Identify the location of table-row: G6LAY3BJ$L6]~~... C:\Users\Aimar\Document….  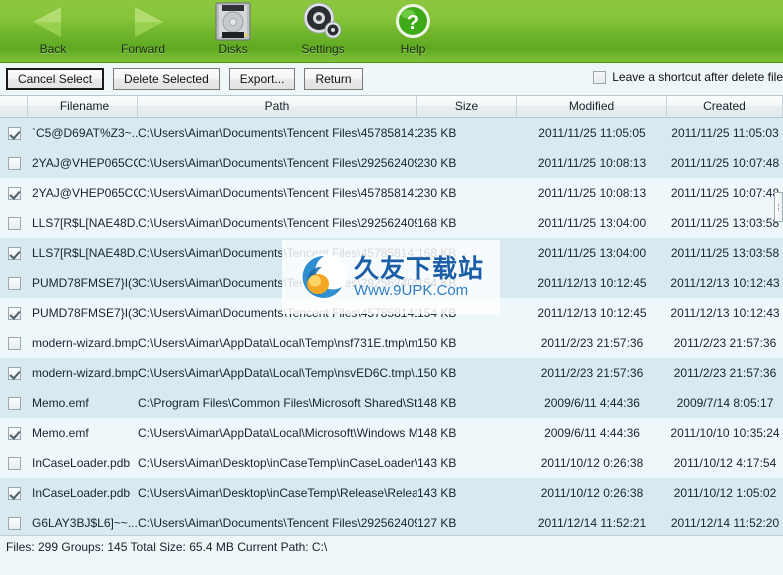
(391, 522).